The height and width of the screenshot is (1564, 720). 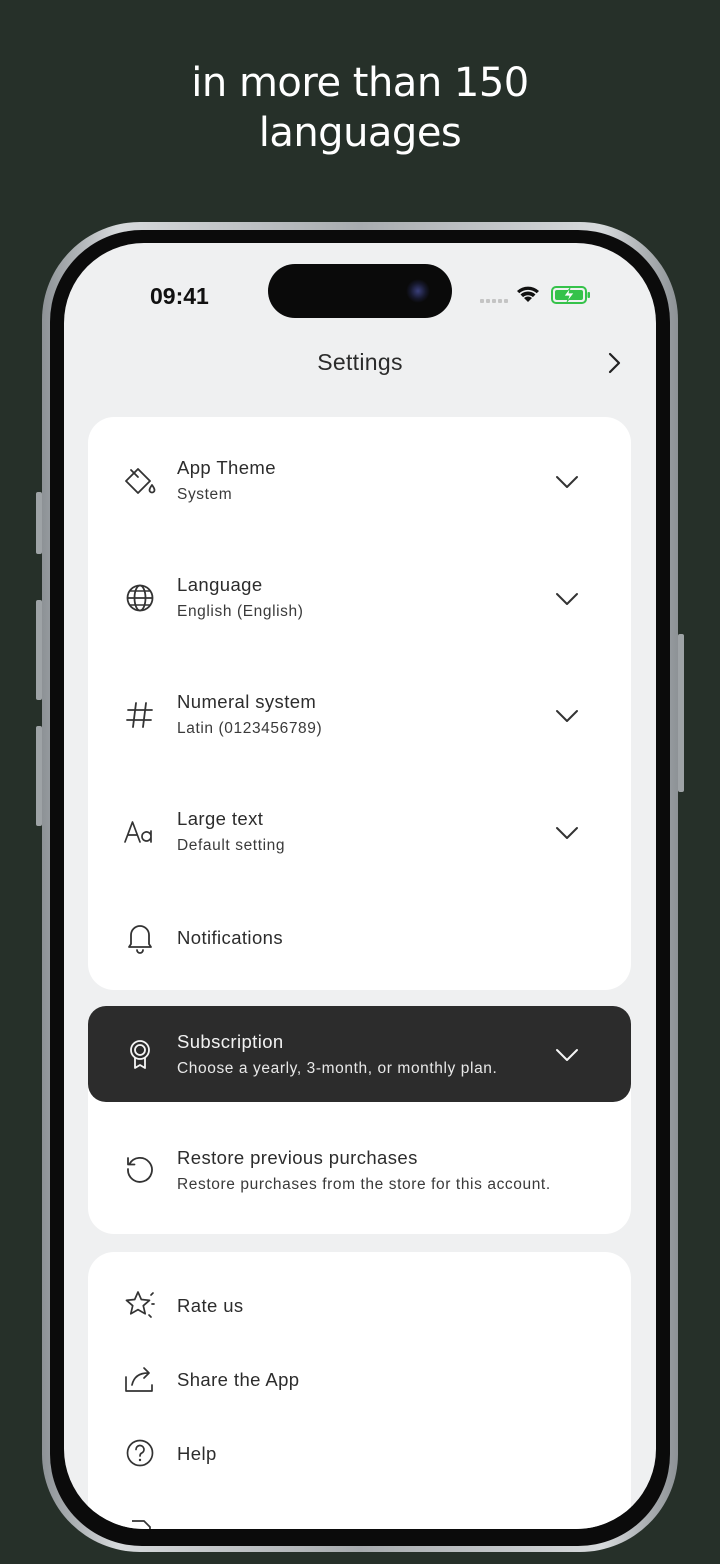 What do you see at coordinates (359, 482) in the screenshot?
I see `setting-app-theme: App Theme System` at bounding box center [359, 482].